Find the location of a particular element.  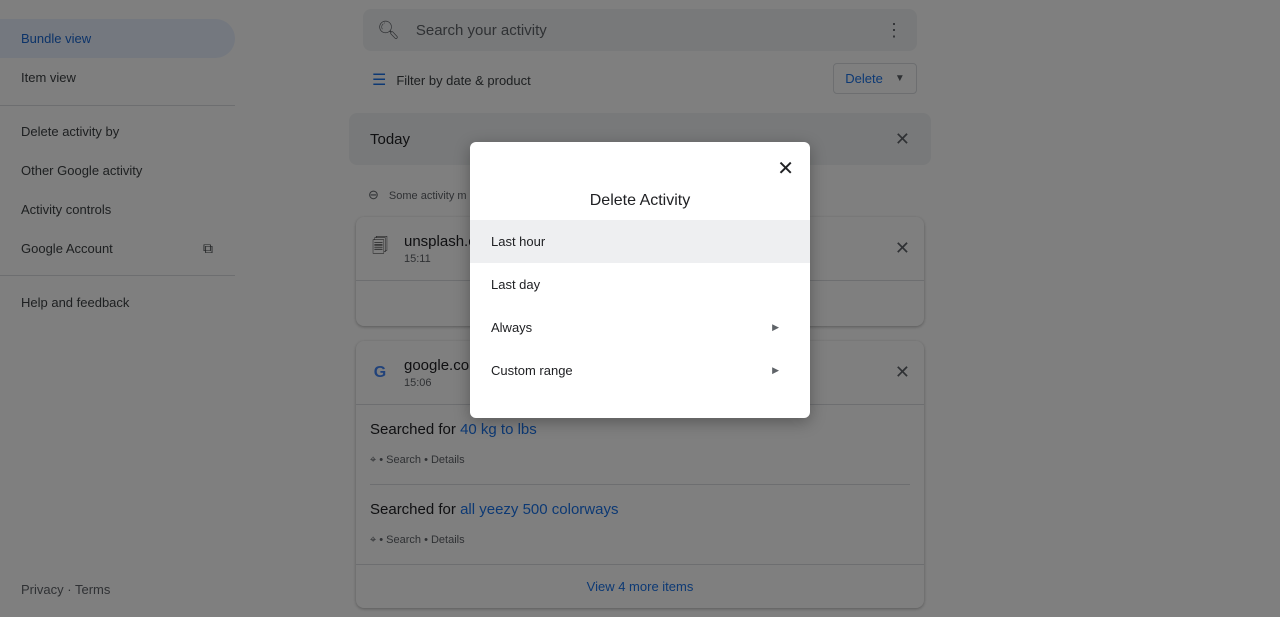

option-label: Custom range is located at coordinates (532, 370).